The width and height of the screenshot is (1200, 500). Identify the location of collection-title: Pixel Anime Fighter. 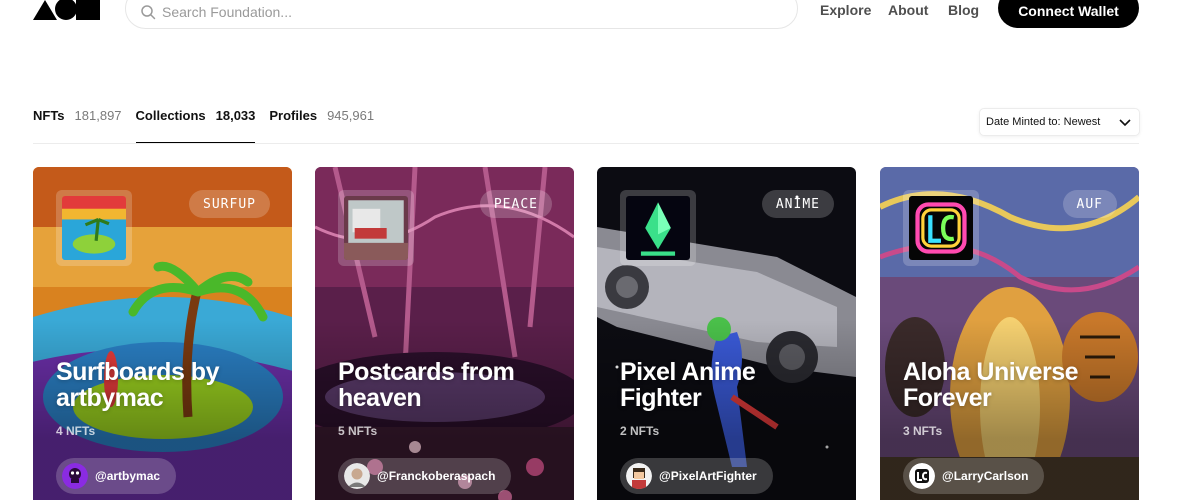
(688, 385).